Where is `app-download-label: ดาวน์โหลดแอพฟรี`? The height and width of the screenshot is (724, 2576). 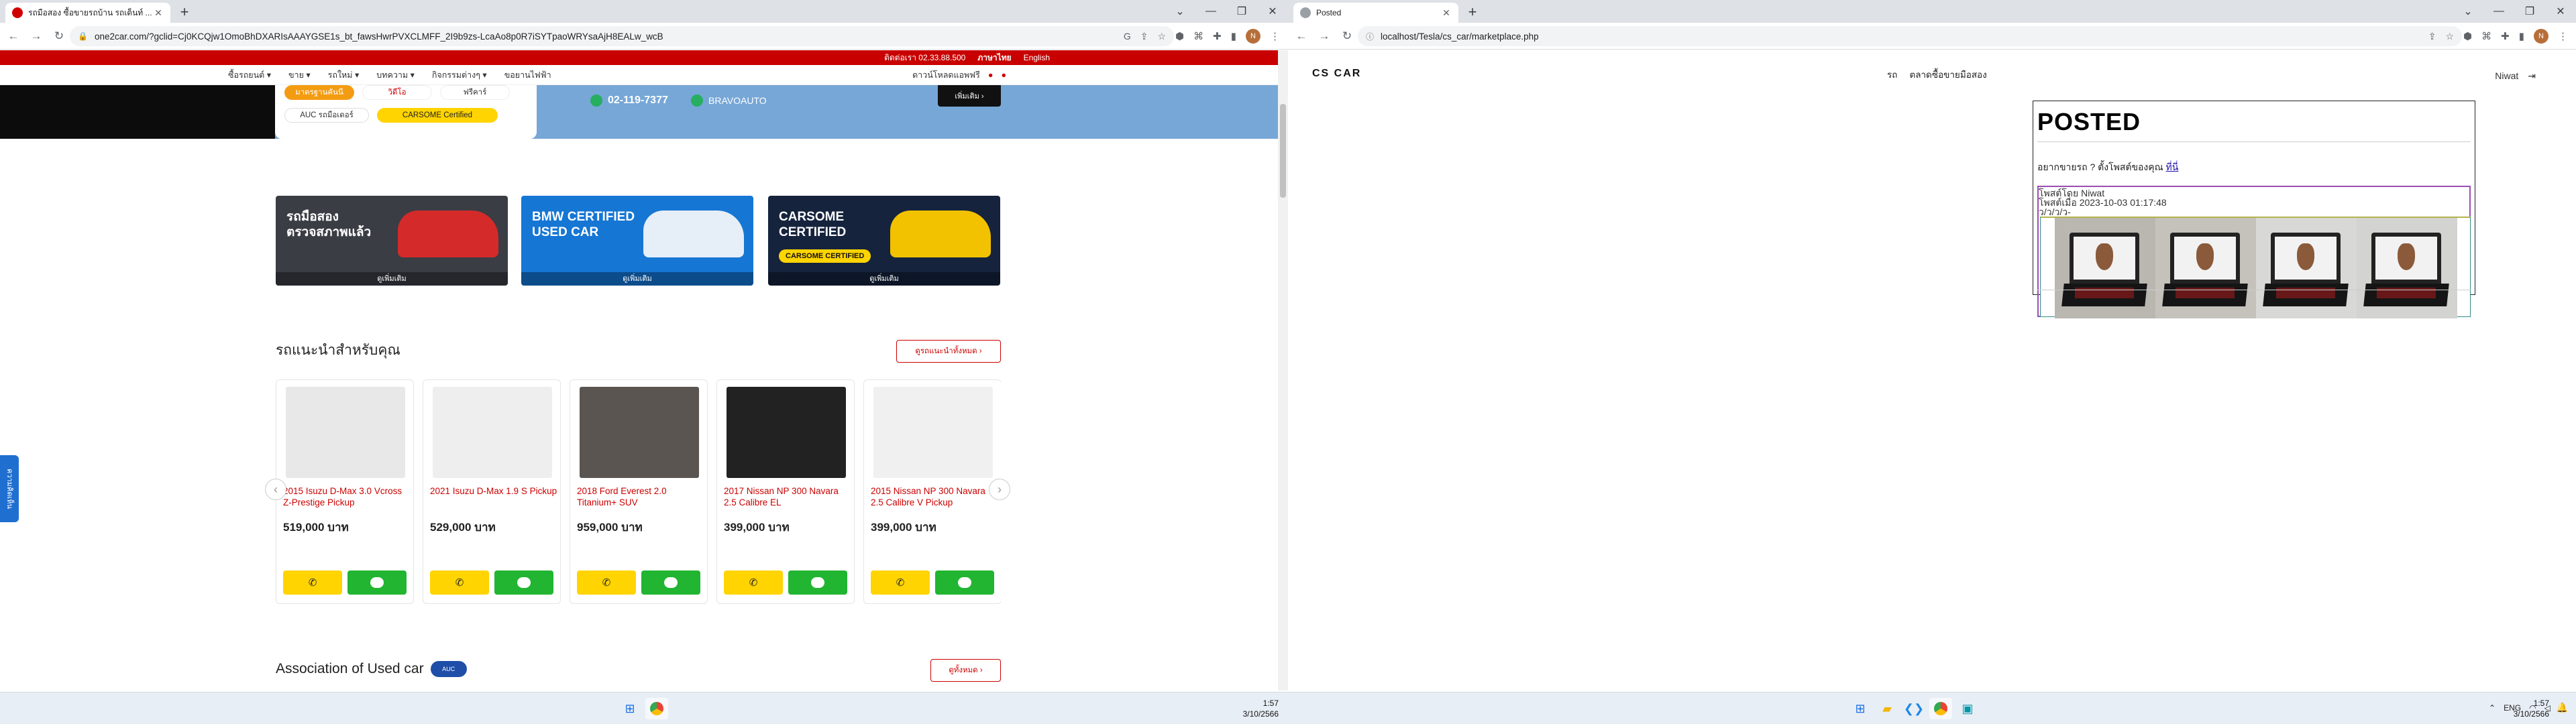 app-download-label: ดาวน์โหลดแอพฟรี is located at coordinates (946, 75).